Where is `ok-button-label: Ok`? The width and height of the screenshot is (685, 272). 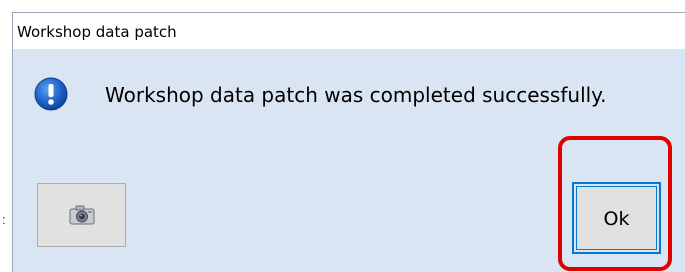
ok-button-label: Ok is located at coordinates (616, 219).